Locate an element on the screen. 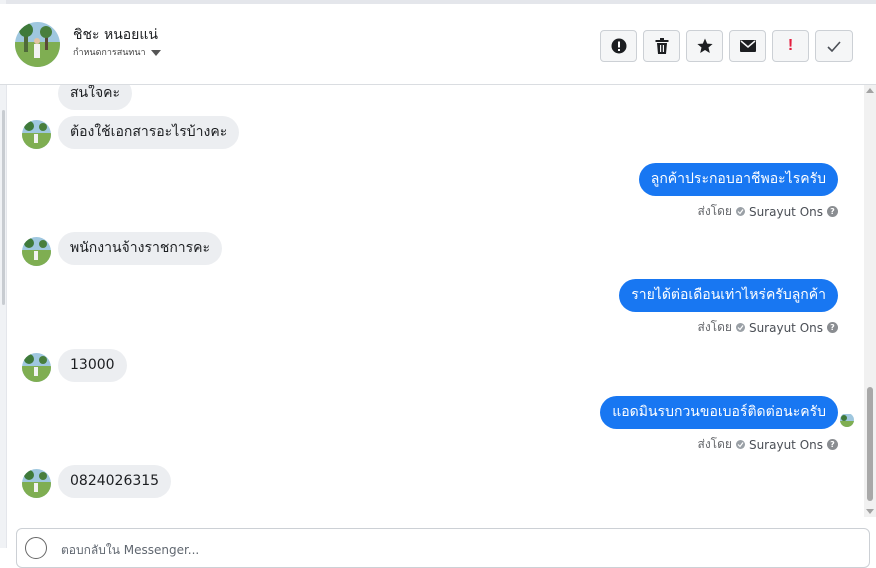  delete-button is located at coordinates (661, 46).